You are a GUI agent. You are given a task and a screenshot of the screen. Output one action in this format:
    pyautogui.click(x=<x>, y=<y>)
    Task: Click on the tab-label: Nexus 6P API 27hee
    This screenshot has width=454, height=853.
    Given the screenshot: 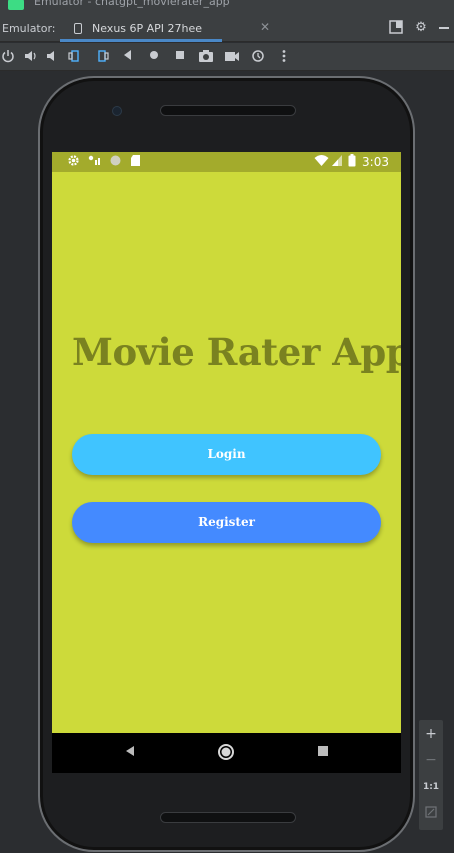 What is the action you would take?
    pyautogui.click(x=147, y=28)
    